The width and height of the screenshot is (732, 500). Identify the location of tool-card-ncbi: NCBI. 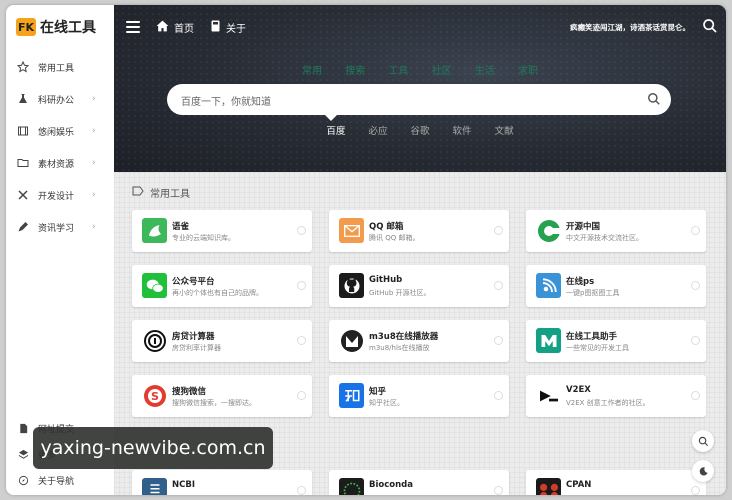
(222, 482).